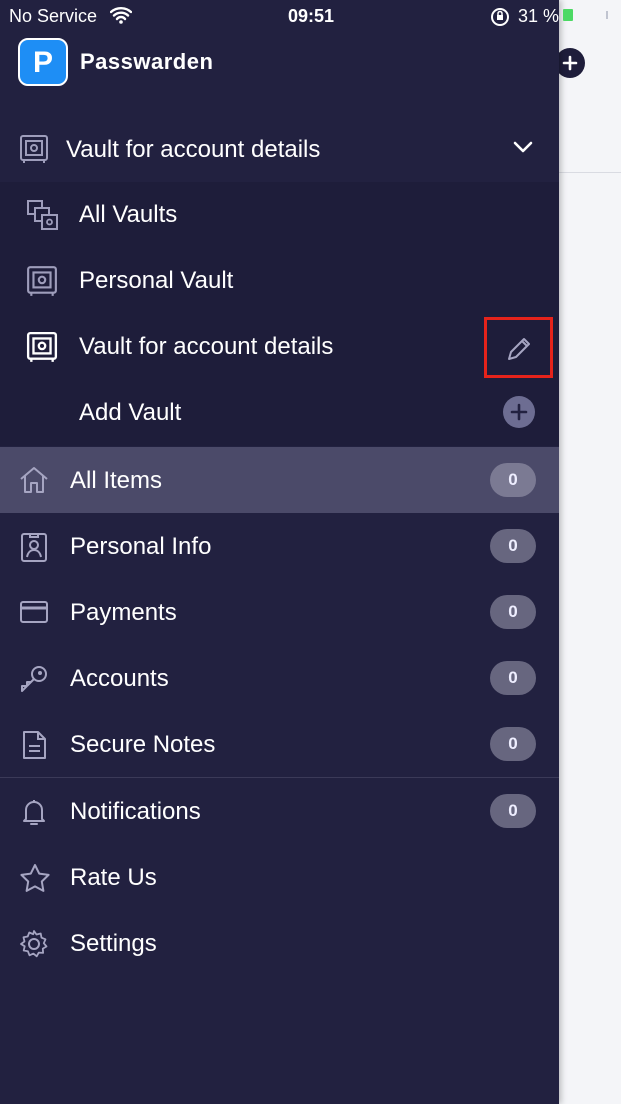 The image size is (621, 1104). What do you see at coordinates (34, 814) in the screenshot?
I see `bell-icon` at bounding box center [34, 814].